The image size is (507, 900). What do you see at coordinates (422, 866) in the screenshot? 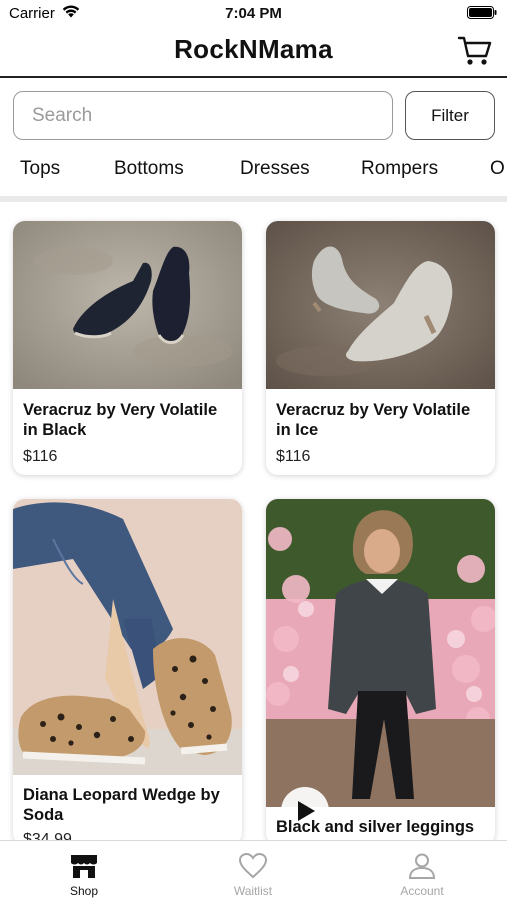
I see `account-icon` at bounding box center [422, 866].